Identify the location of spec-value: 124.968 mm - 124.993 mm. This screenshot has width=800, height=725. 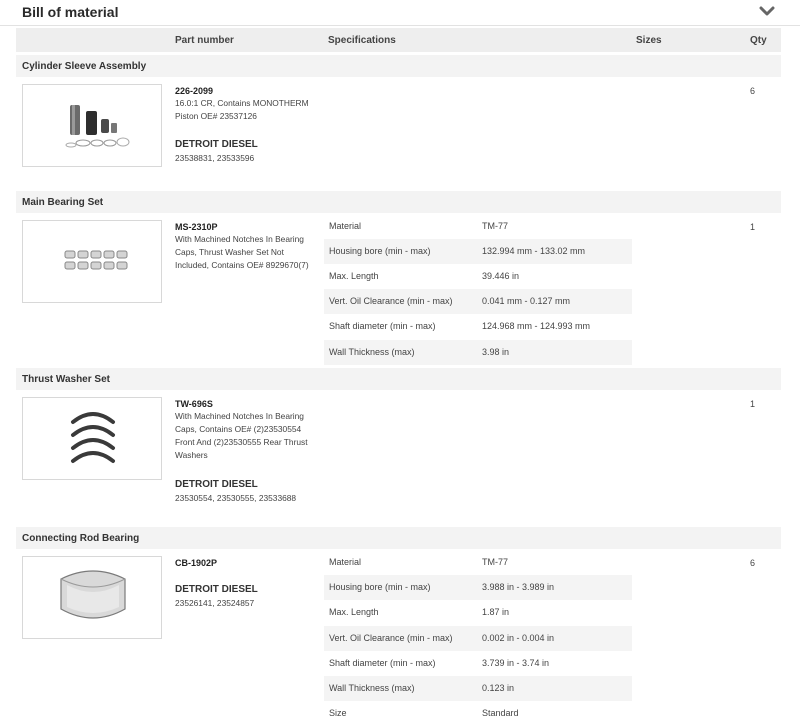
(536, 326).